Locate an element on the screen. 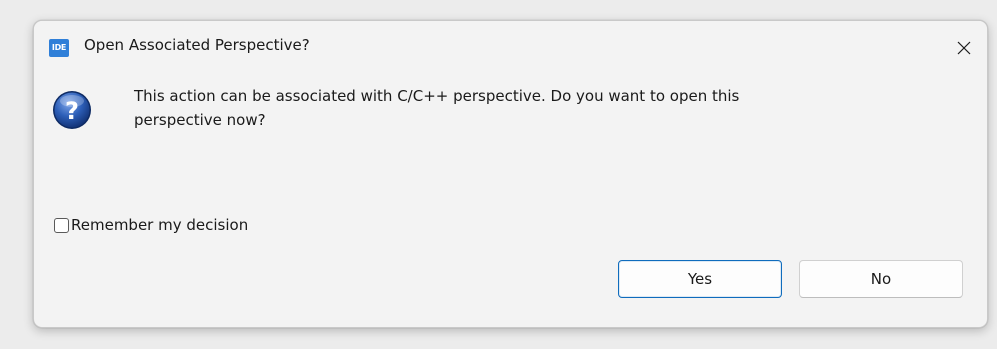 The width and height of the screenshot is (997, 349). yes-button: Yes is located at coordinates (700, 279).